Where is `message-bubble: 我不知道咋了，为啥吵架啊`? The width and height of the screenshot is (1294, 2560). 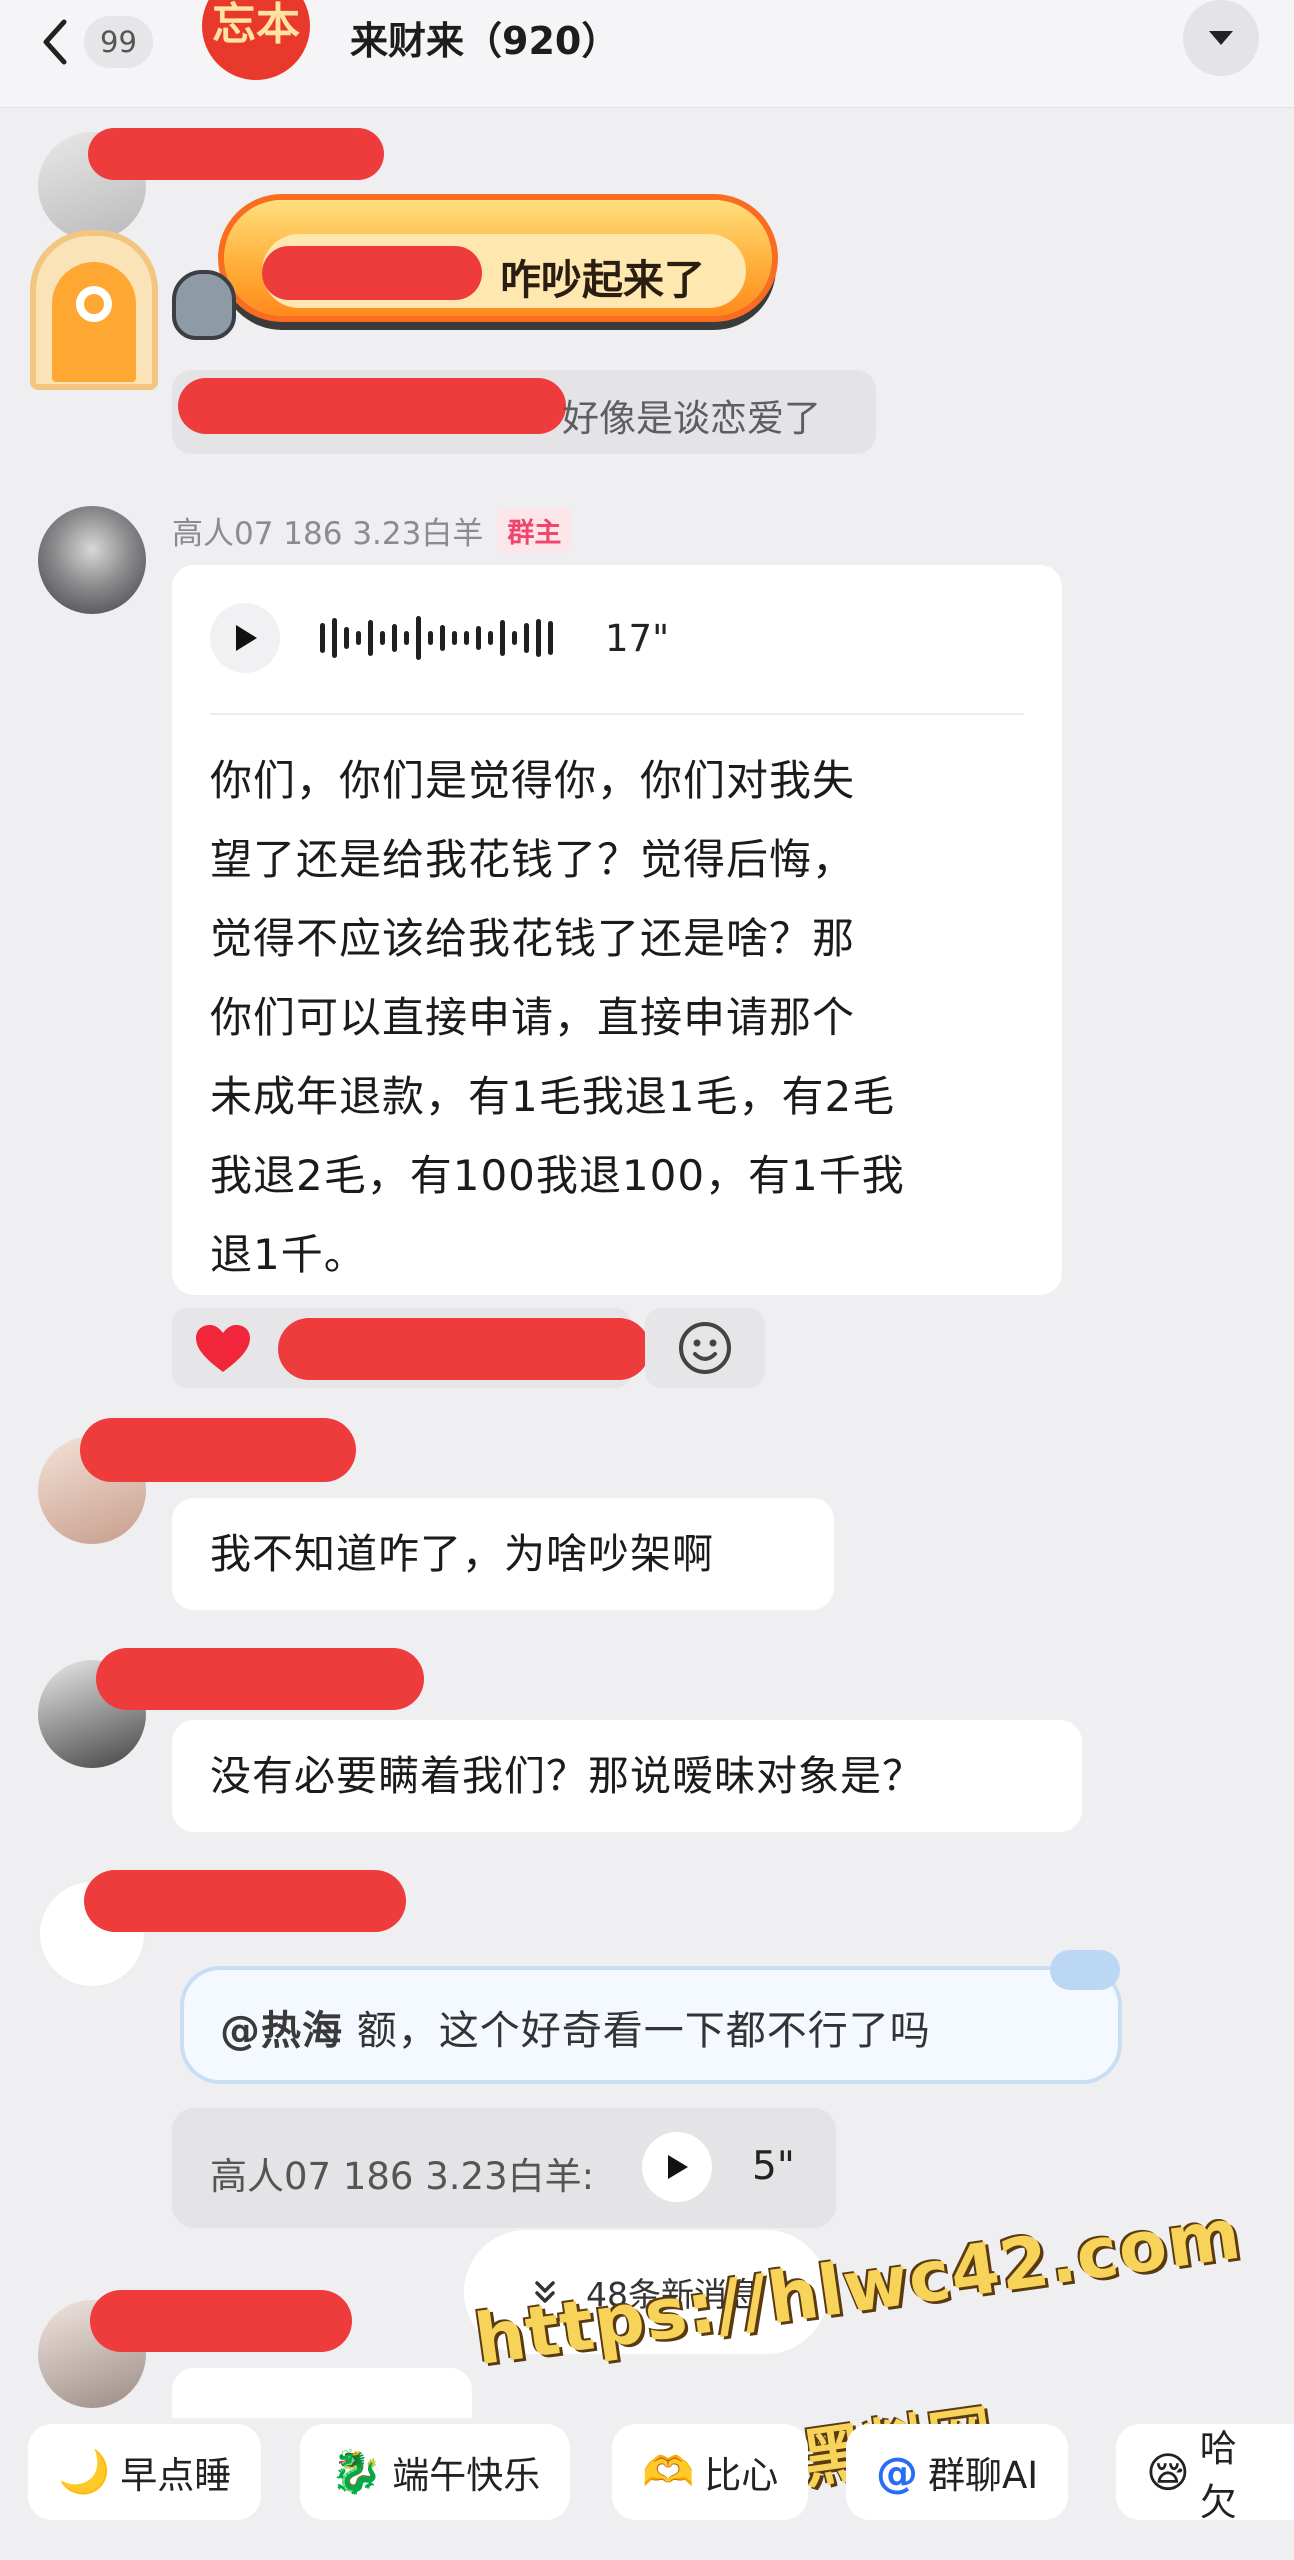
message-bubble: 我不知道咋了，为啥吵架啊 is located at coordinates (503, 1554).